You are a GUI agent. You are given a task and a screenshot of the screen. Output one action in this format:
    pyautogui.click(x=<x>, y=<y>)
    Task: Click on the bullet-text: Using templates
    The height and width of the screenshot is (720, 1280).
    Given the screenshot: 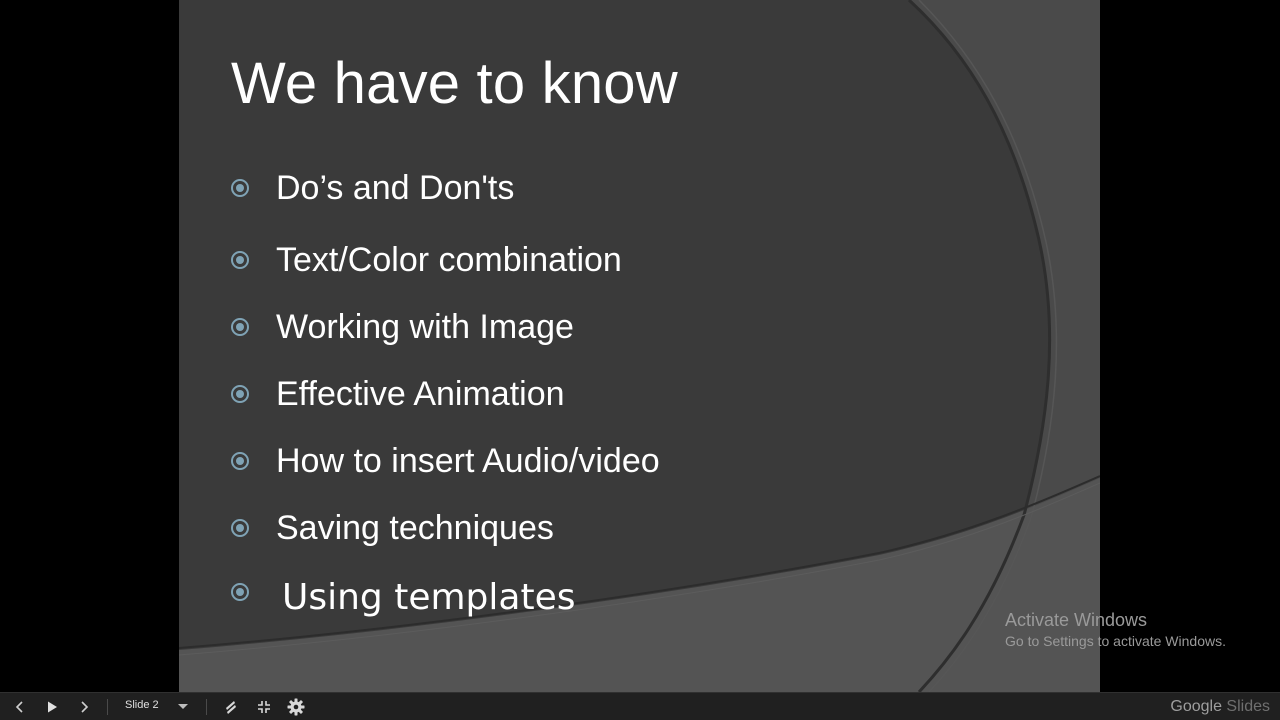 What is the action you would take?
    pyautogui.click(x=429, y=597)
    